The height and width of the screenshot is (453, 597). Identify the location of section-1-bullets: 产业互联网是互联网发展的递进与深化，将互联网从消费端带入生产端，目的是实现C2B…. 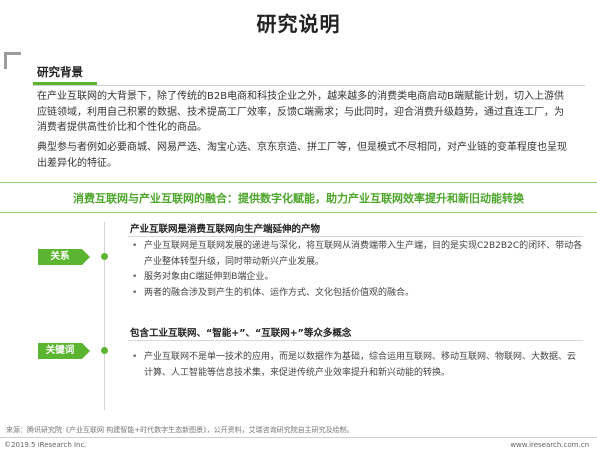
(355, 270).